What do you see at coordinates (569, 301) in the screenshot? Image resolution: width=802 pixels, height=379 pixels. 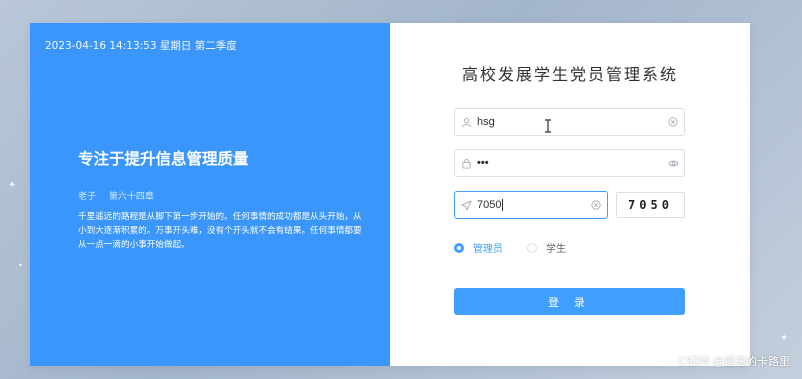 I see `login-button: 登 录` at bounding box center [569, 301].